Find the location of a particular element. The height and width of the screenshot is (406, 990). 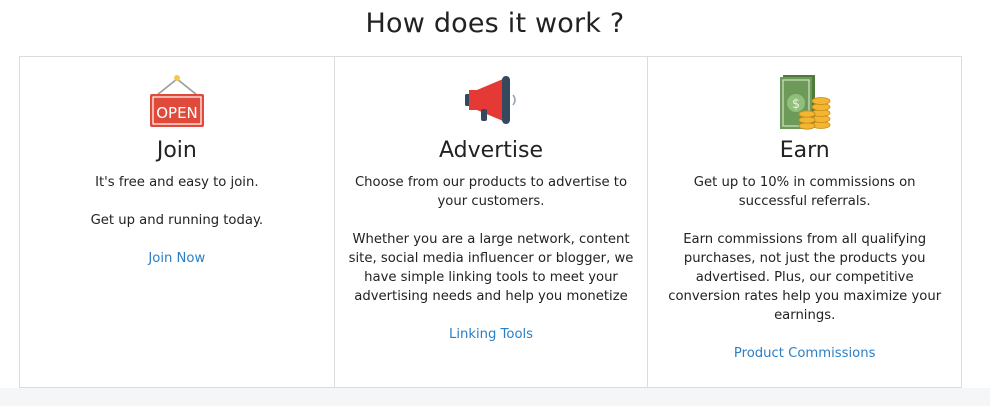

open-sign-icon: OPEN is located at coordinates (176, 101).